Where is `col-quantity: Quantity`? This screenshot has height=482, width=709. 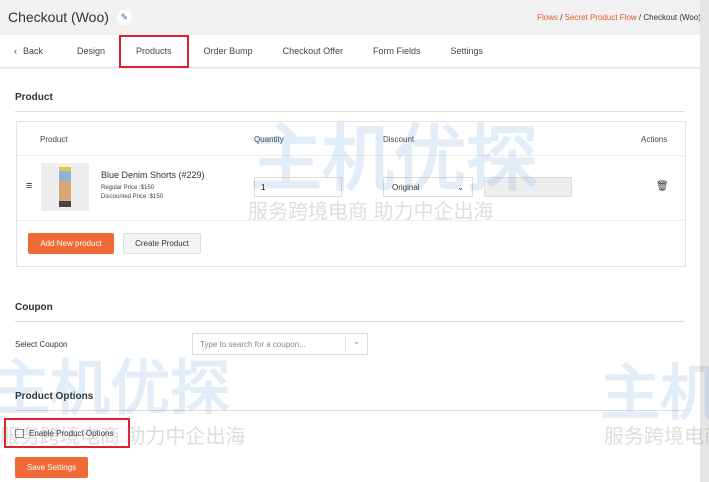
col-quantity: Quantity is located at coordinates (269, 139).